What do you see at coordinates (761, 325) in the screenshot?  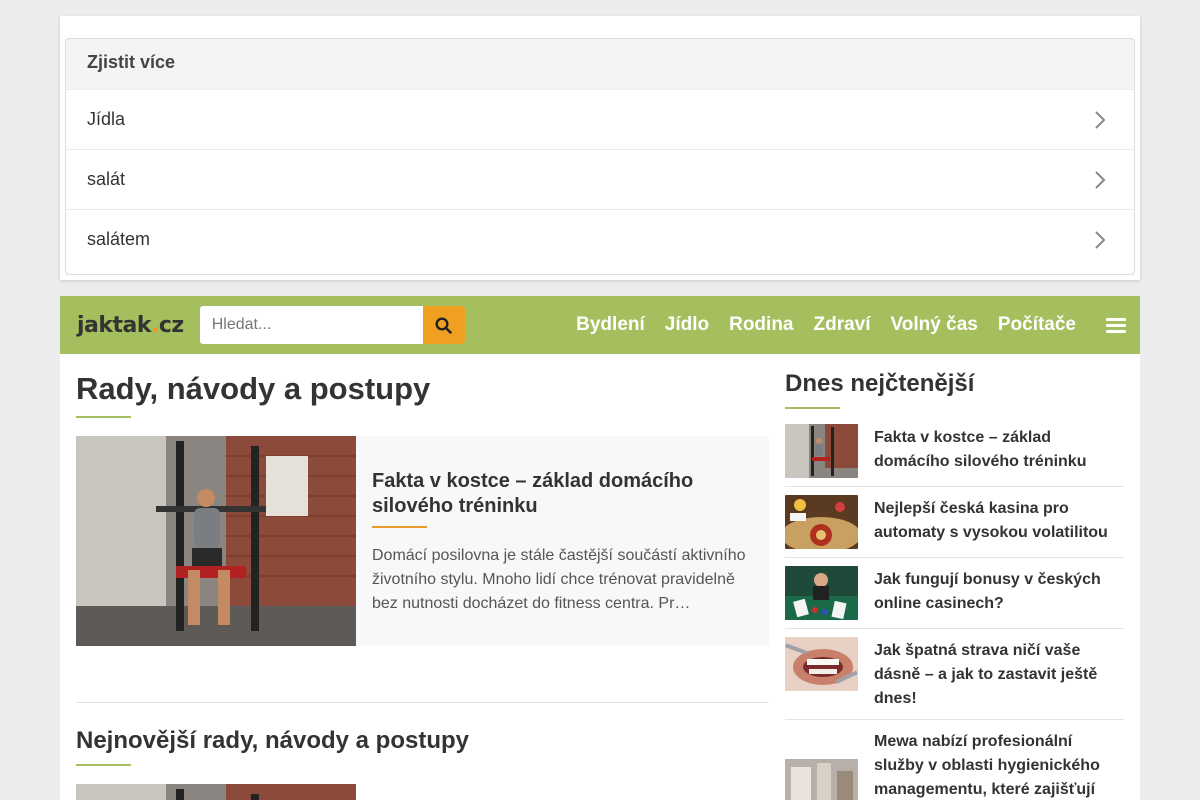 I see `nav-item-rodina: Rodina` at bounding box center [761, 325].